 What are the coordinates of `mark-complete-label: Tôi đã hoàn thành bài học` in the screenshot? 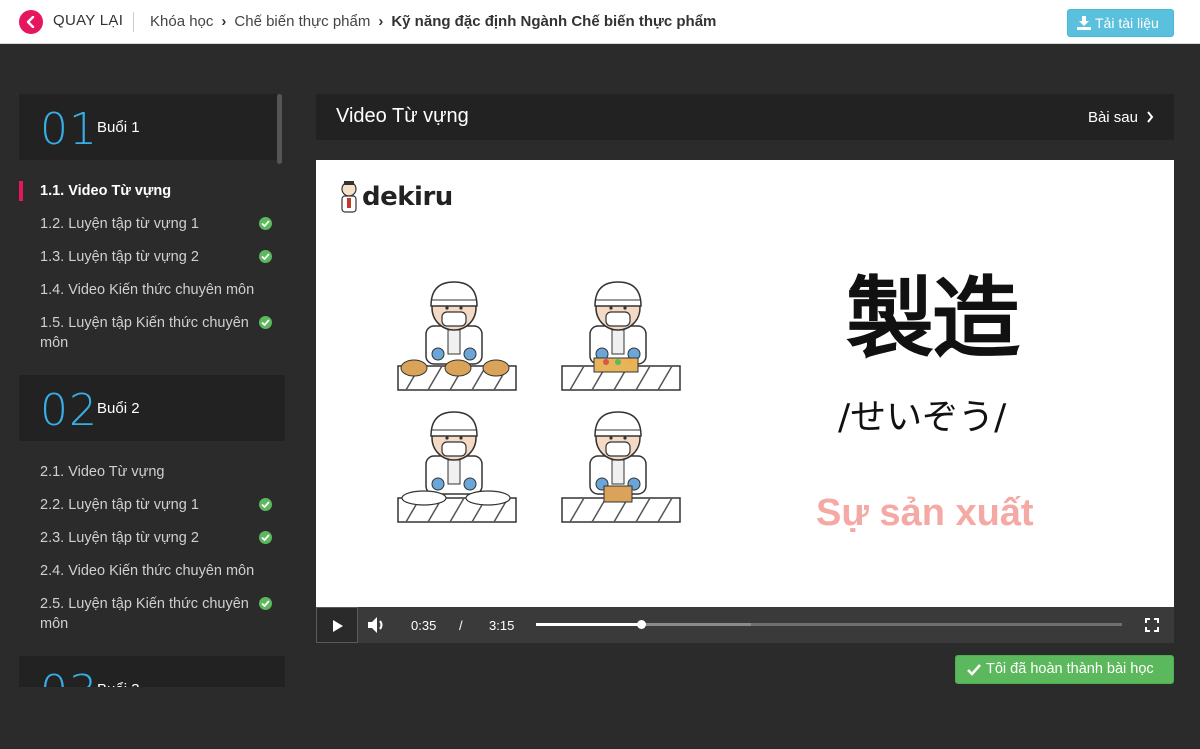 It's located at (1070, 669).